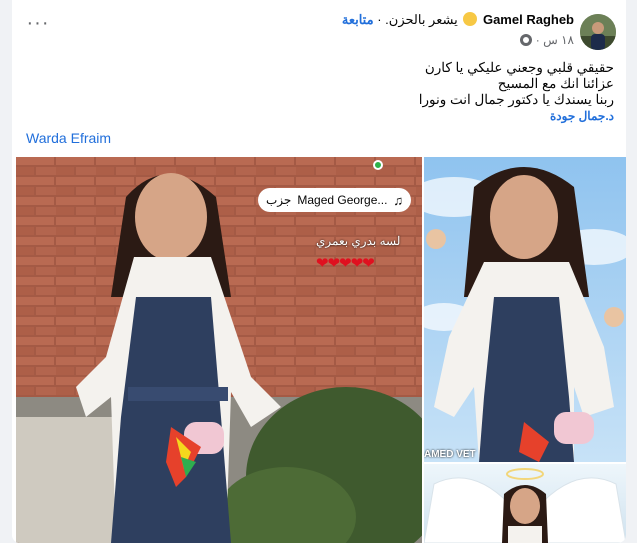 Image resolution: width=637 pixels, height=543 pixels. I want to click on music-sticker: جزب Maged George... ♫, so click(335, 200).